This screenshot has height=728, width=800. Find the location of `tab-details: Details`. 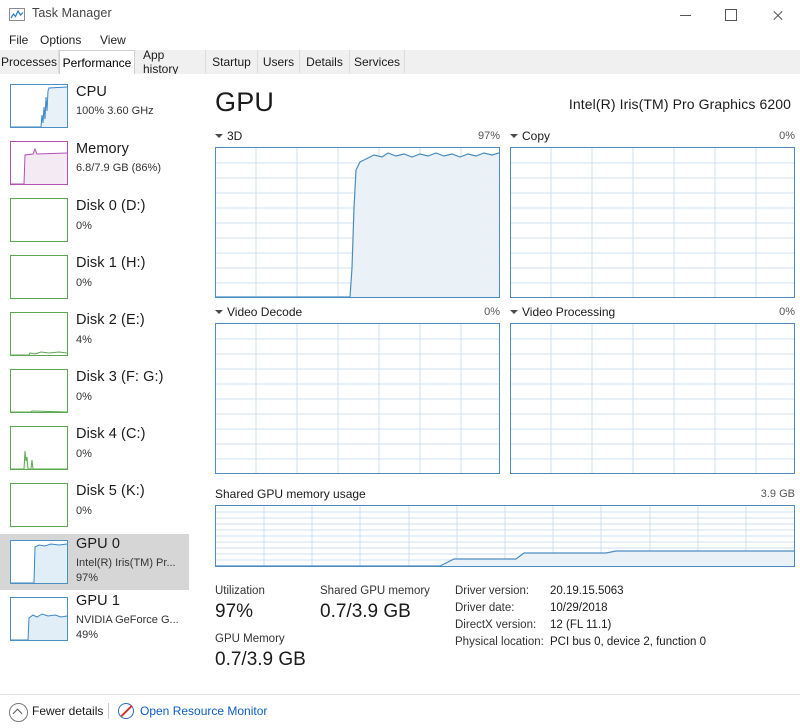

tab-details: Details is located at coordinates (325, 61).